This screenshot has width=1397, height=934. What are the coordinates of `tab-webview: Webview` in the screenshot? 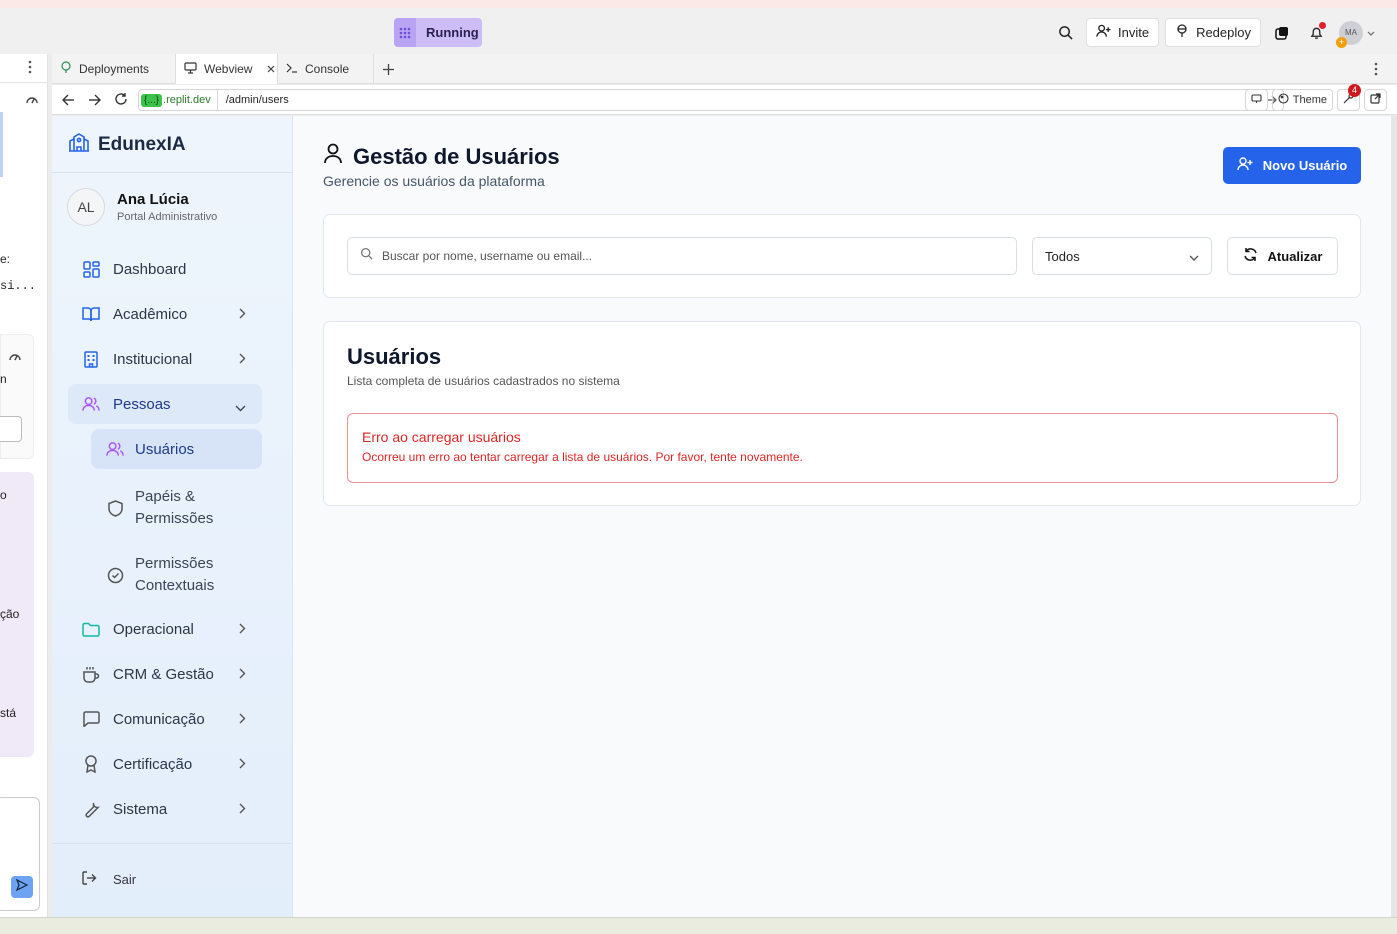 It's located at (227, 69).